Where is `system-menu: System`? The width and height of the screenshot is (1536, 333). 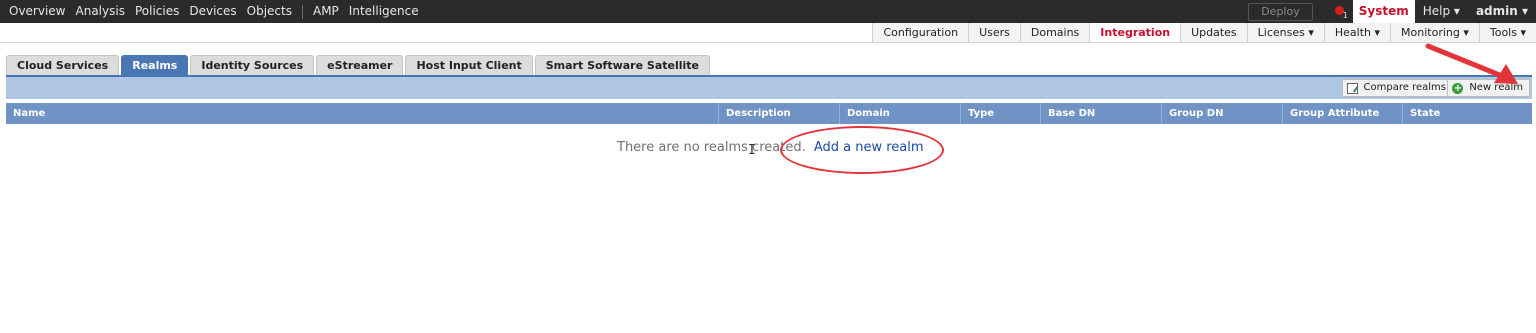 system-menu: System is located at coordinates (1383, 11).